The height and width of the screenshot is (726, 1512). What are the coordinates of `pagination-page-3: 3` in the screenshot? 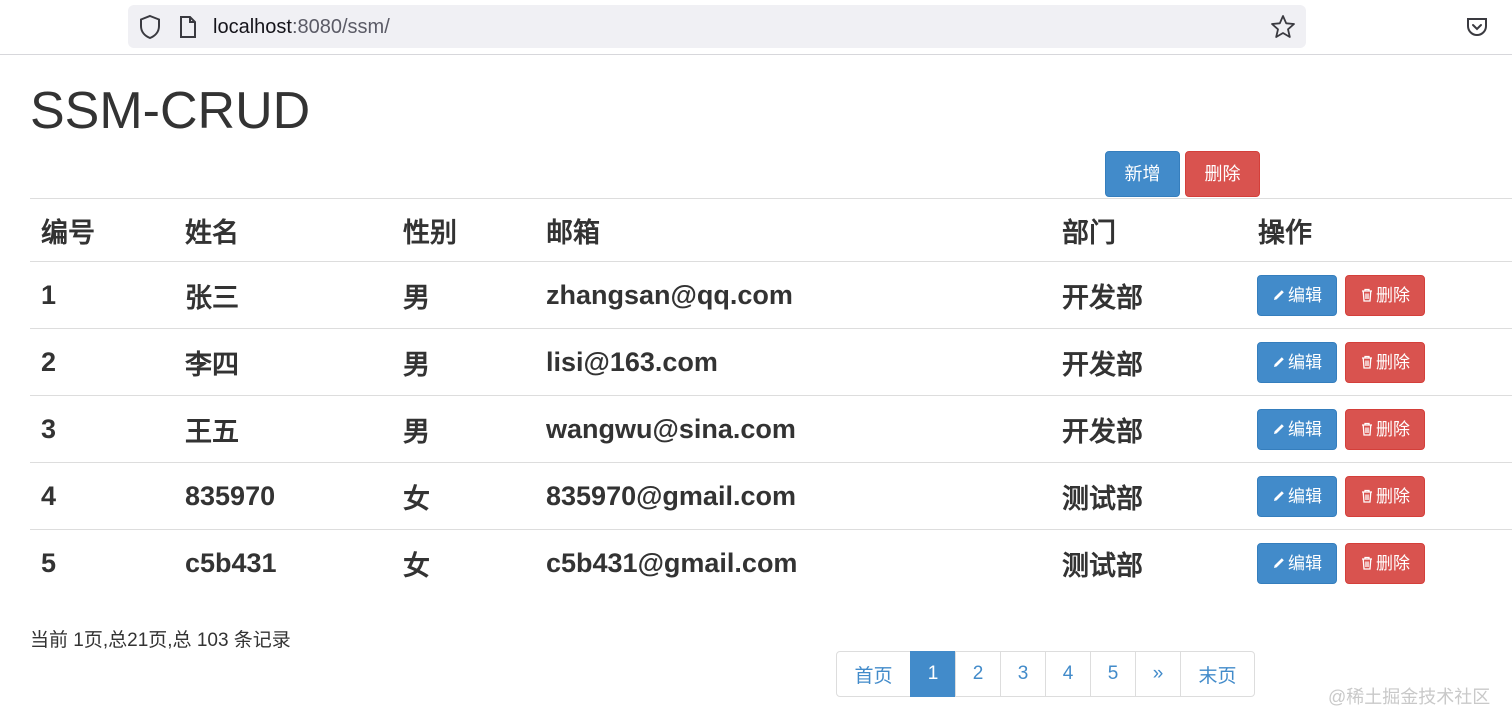 It's located at (1023, 674).